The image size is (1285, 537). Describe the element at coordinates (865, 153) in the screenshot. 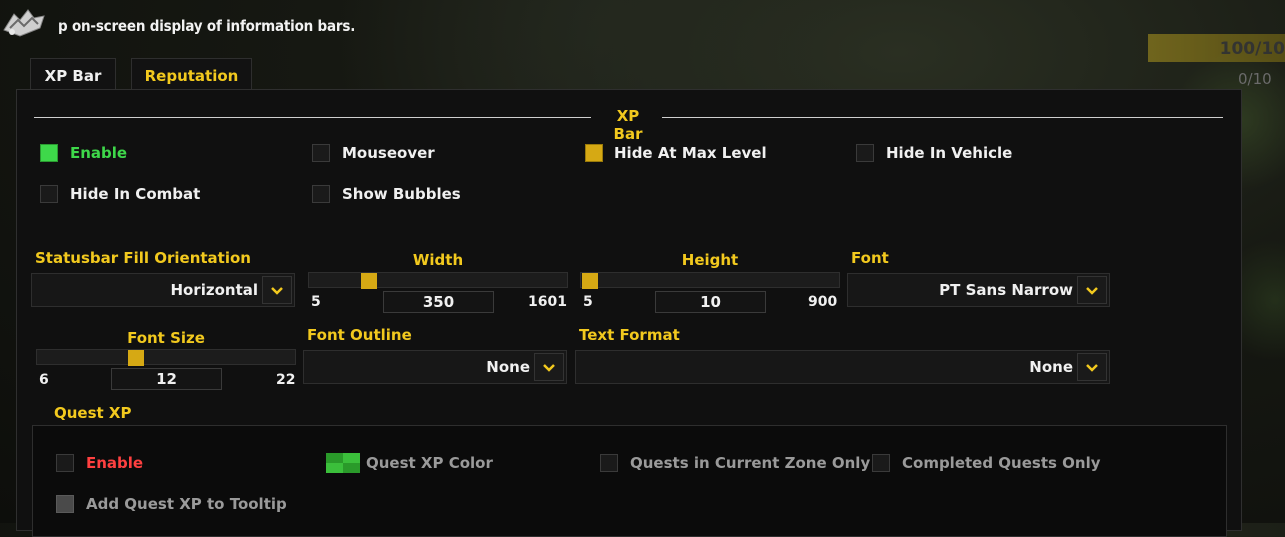

I see `hide-vehicle-checkbox` at that location.